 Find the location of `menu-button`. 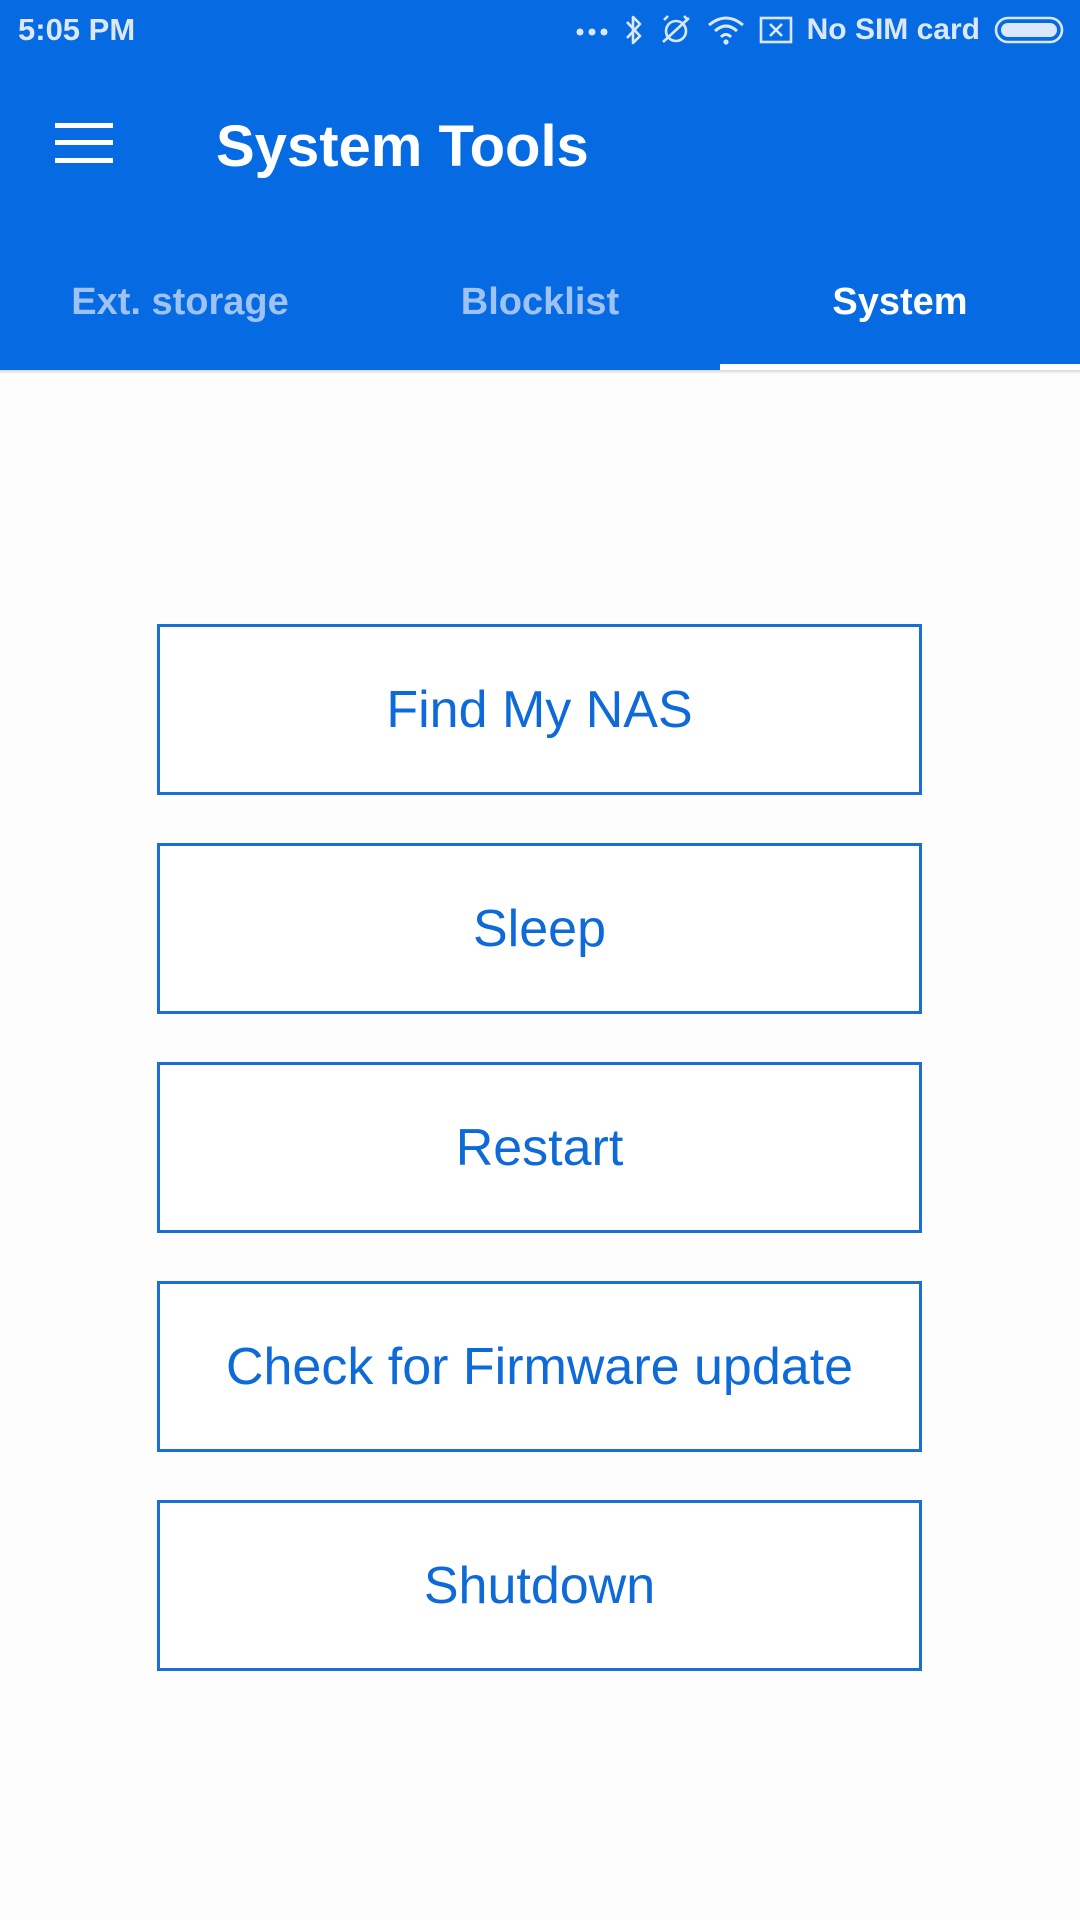

menu-button is located at coordinates (84, 145).